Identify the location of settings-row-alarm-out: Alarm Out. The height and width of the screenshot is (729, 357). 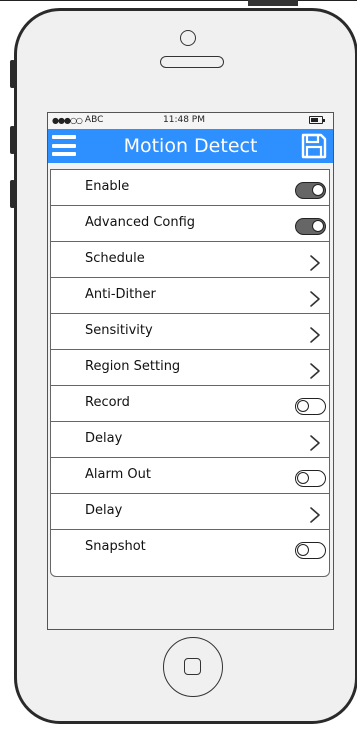
(190, 476).